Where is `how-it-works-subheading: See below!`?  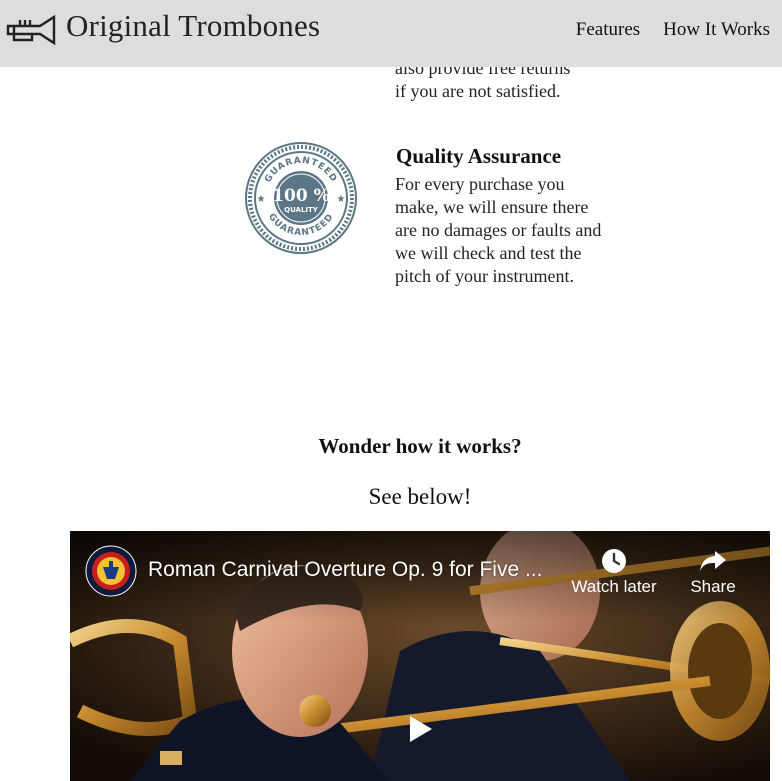
how-it-works-subheading: See below! is located at coordinates (420, 496).